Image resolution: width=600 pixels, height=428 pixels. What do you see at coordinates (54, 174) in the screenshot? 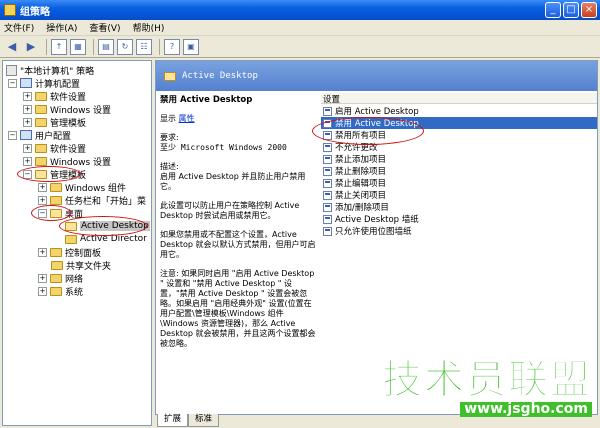
I see `tree-item-admin-templates: − 管理模板` at bounding box center [54, 174].